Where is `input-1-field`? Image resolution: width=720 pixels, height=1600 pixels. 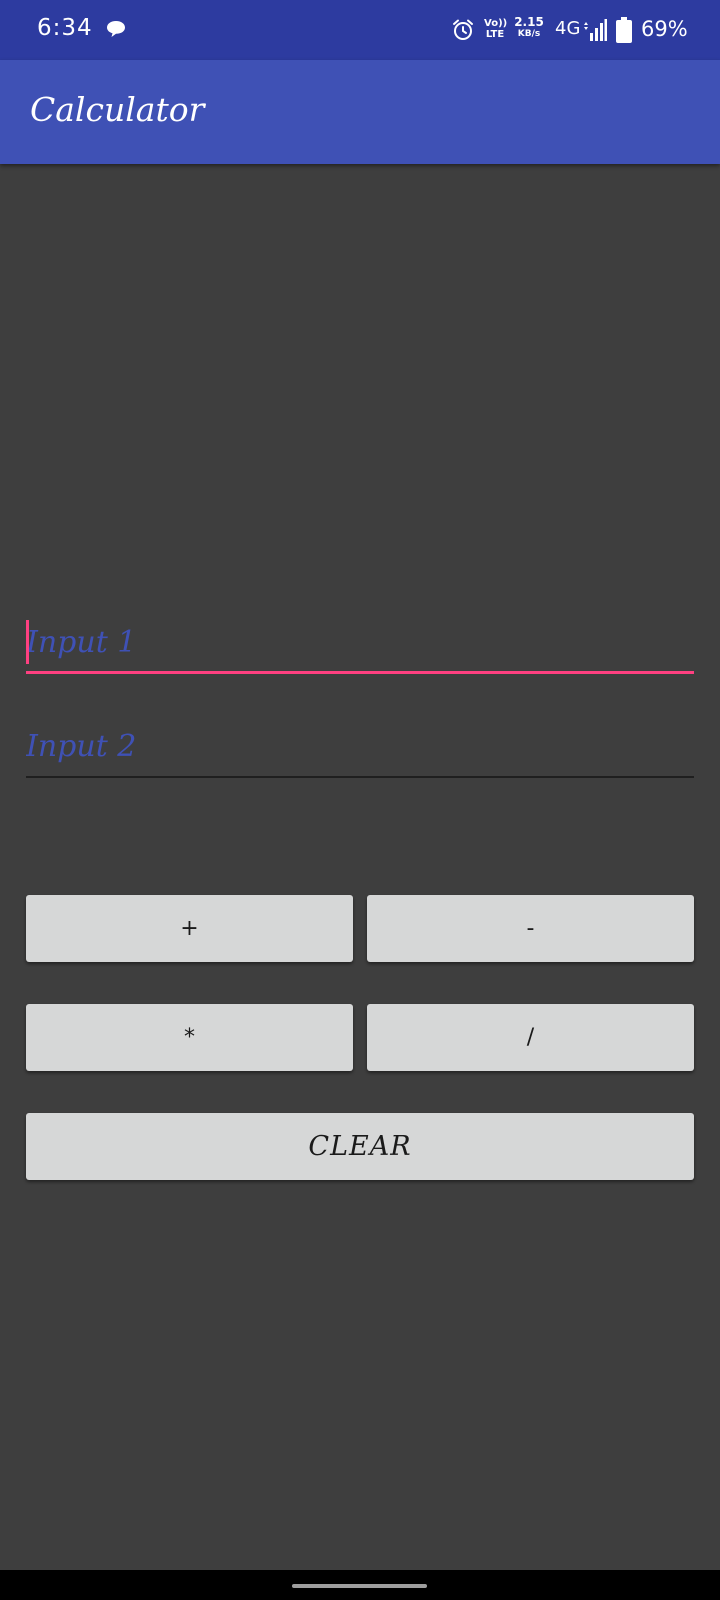
input-1-field is located at coordinates (360, 644).